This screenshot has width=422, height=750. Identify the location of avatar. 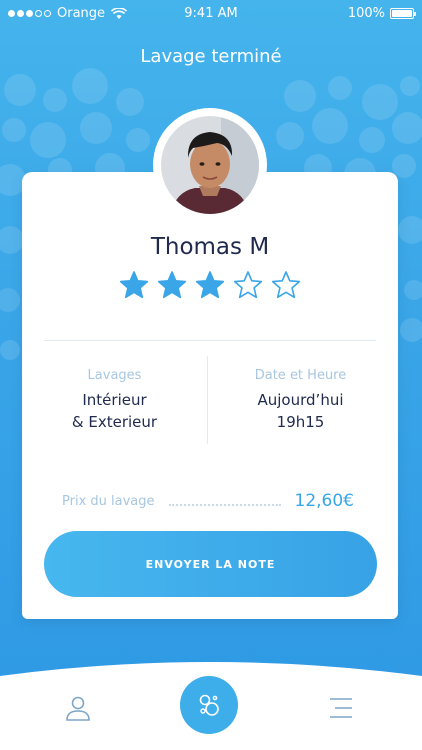
(210, 165).